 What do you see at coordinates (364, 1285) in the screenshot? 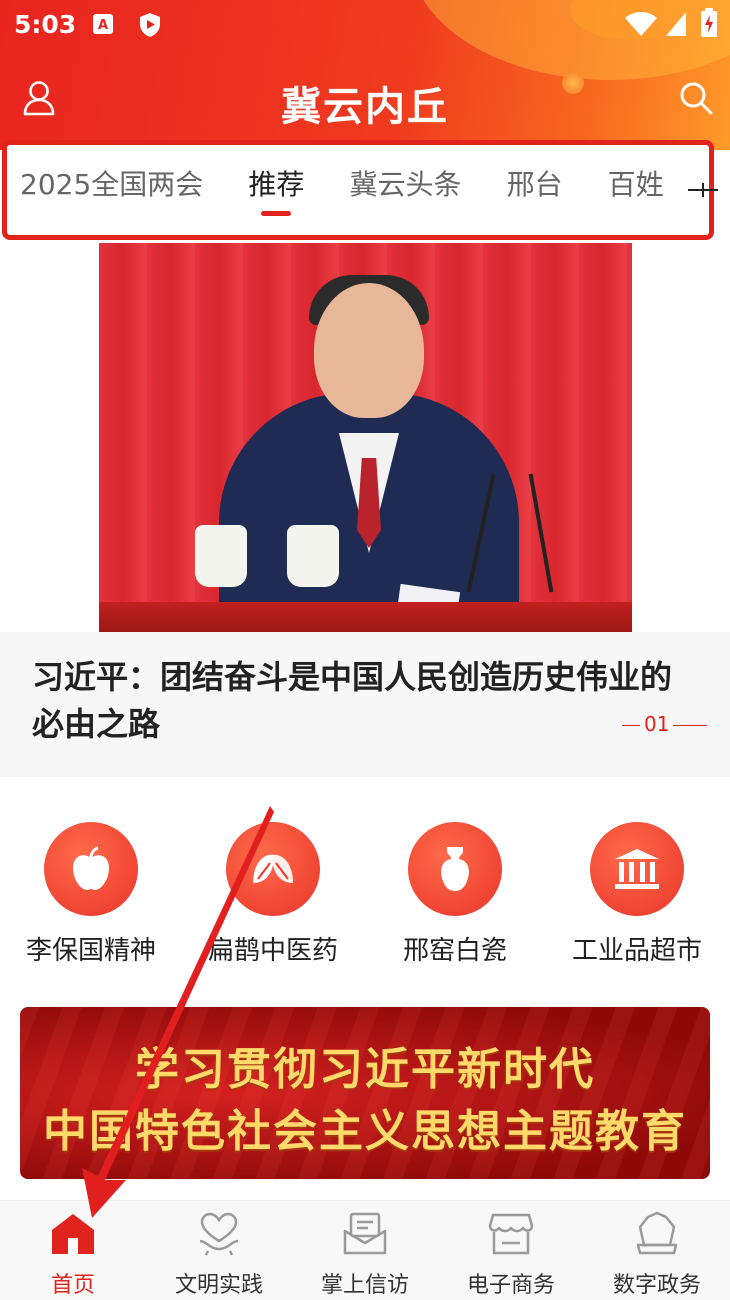
I see `nav-label: 掌上信访` at bounding box center [364, 1285].